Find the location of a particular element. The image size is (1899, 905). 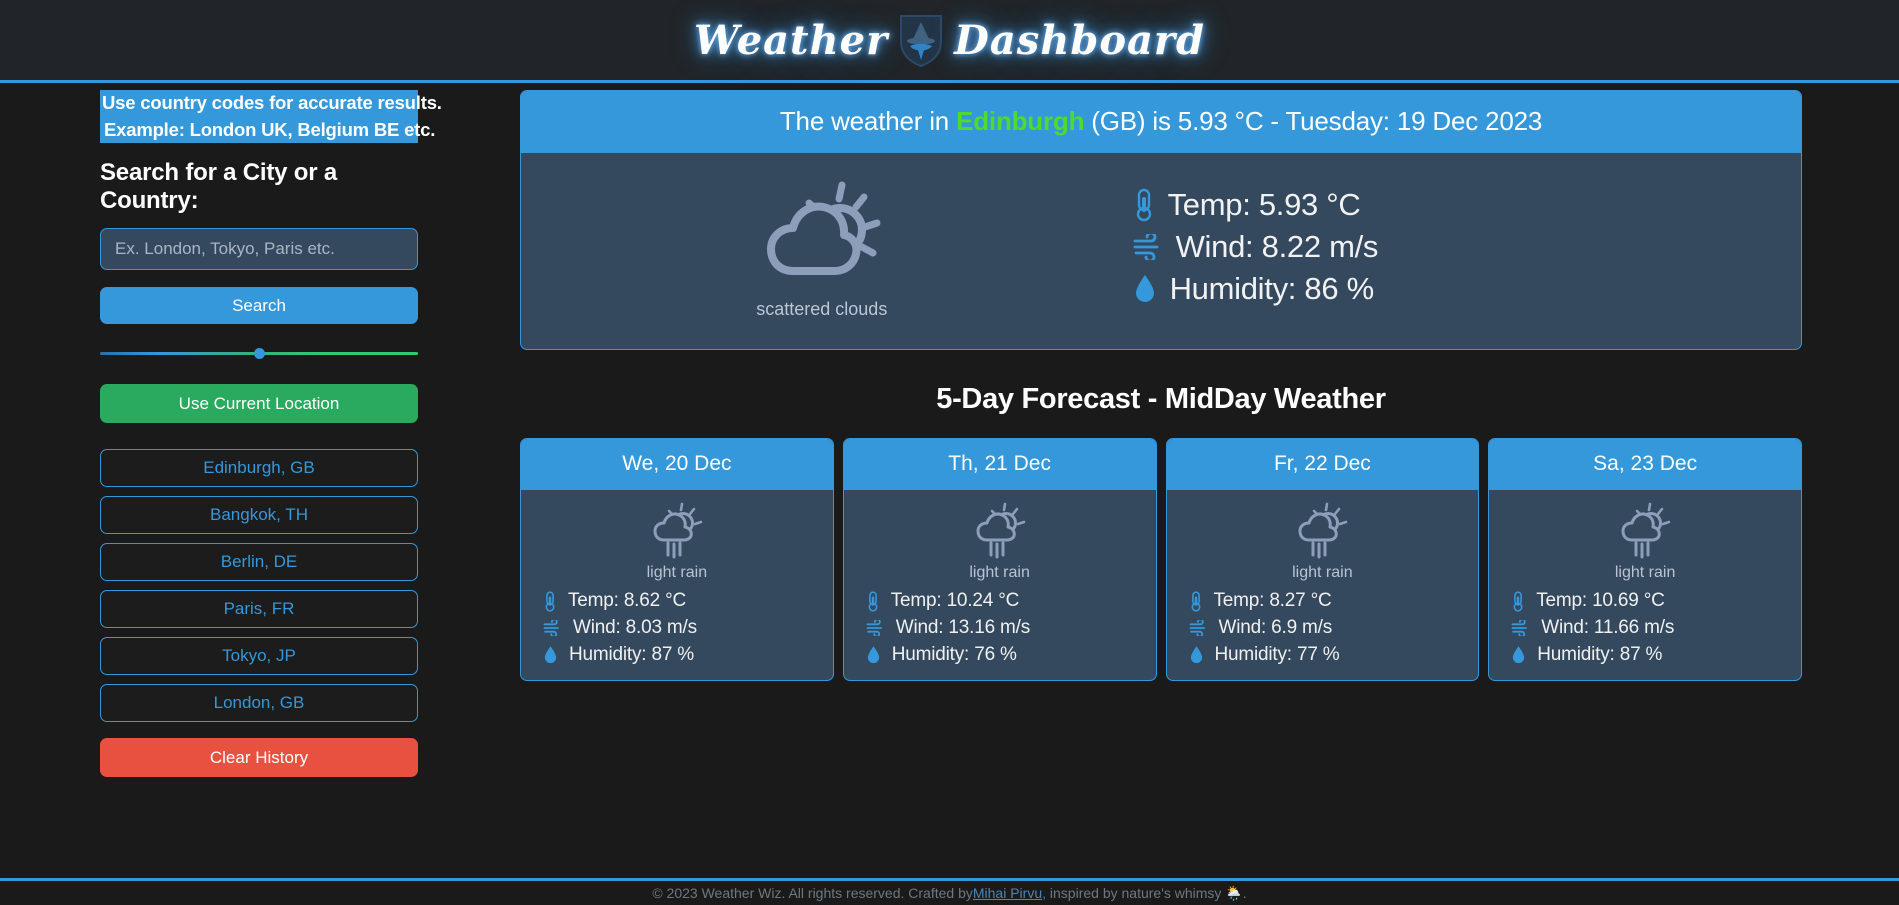

wizard-shield-icon is located at coordinates (921, 41).